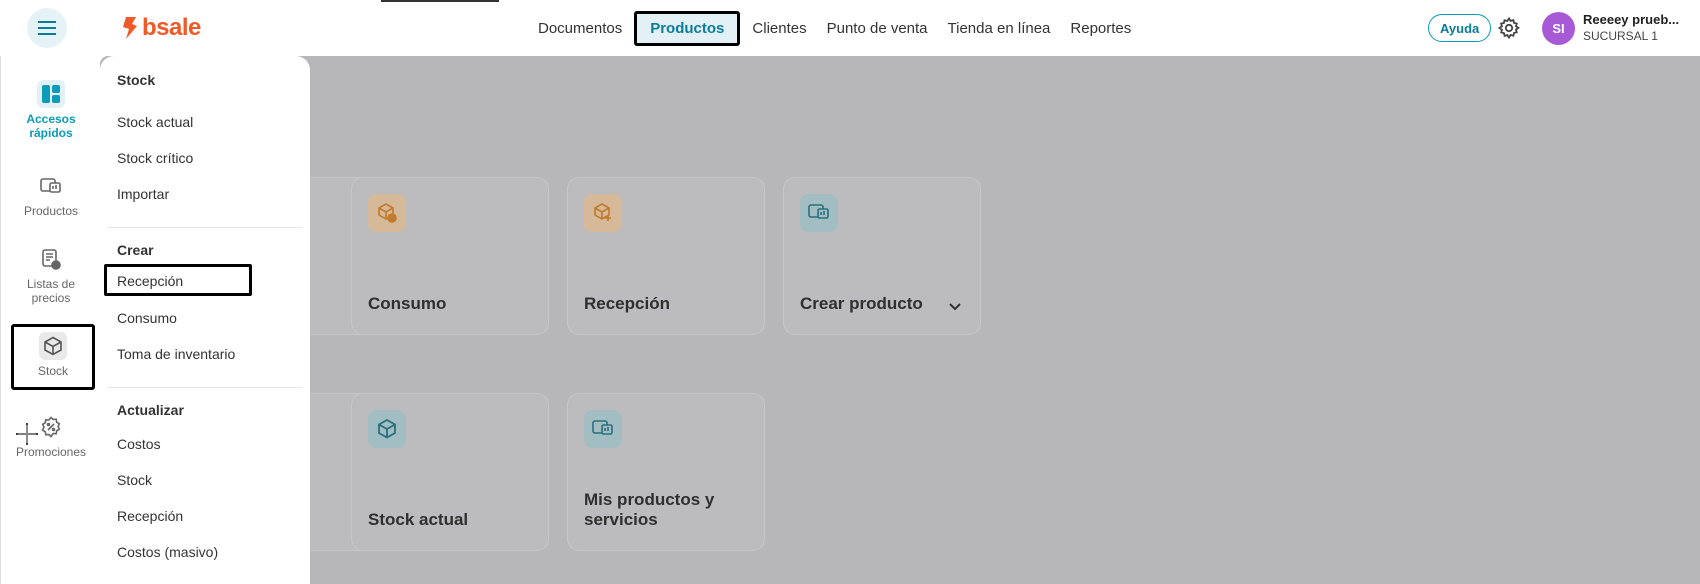 This screenshot has width=1700, height=584. What do you see at coordinates (580, 28) in the screenshot?
I see `nav-documentos: Documentos` at bounding box center [580, 28].